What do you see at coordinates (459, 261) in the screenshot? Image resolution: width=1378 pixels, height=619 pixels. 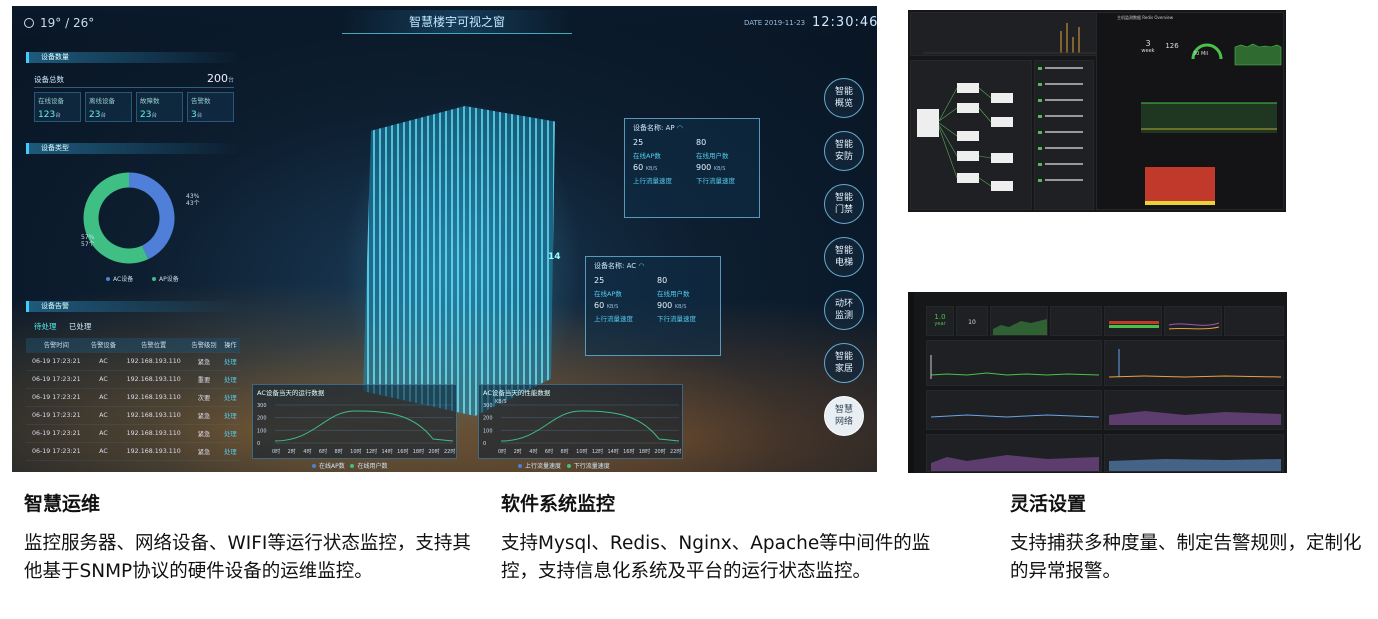 I see `building-3d-model` at bounding box center [459, 261].